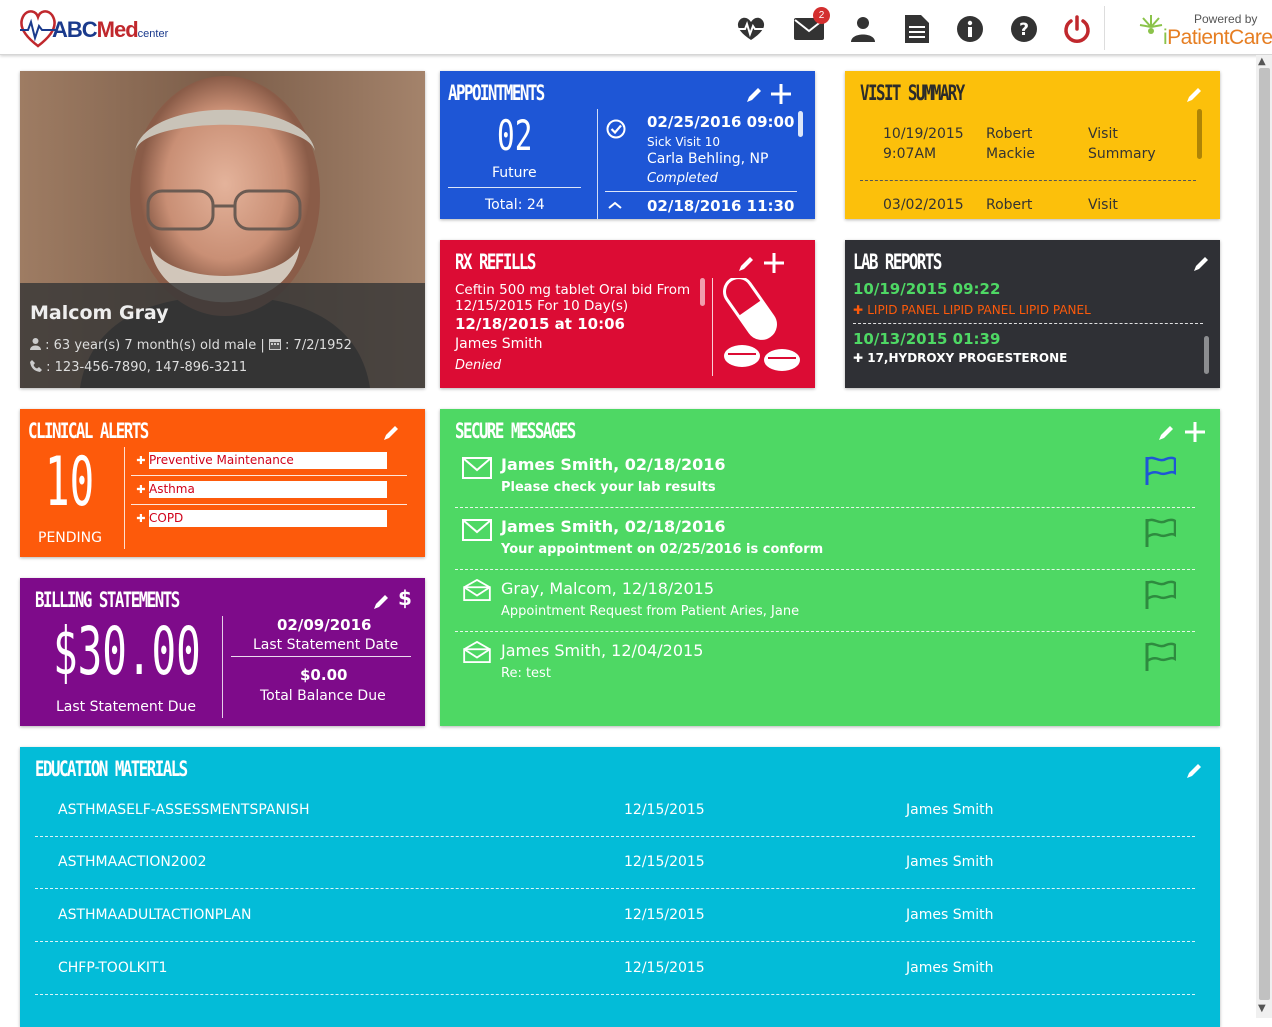  I want to click on lab-test-row: ✚ 17,HYDROXY PROGESTERONE, so click(960, 358).